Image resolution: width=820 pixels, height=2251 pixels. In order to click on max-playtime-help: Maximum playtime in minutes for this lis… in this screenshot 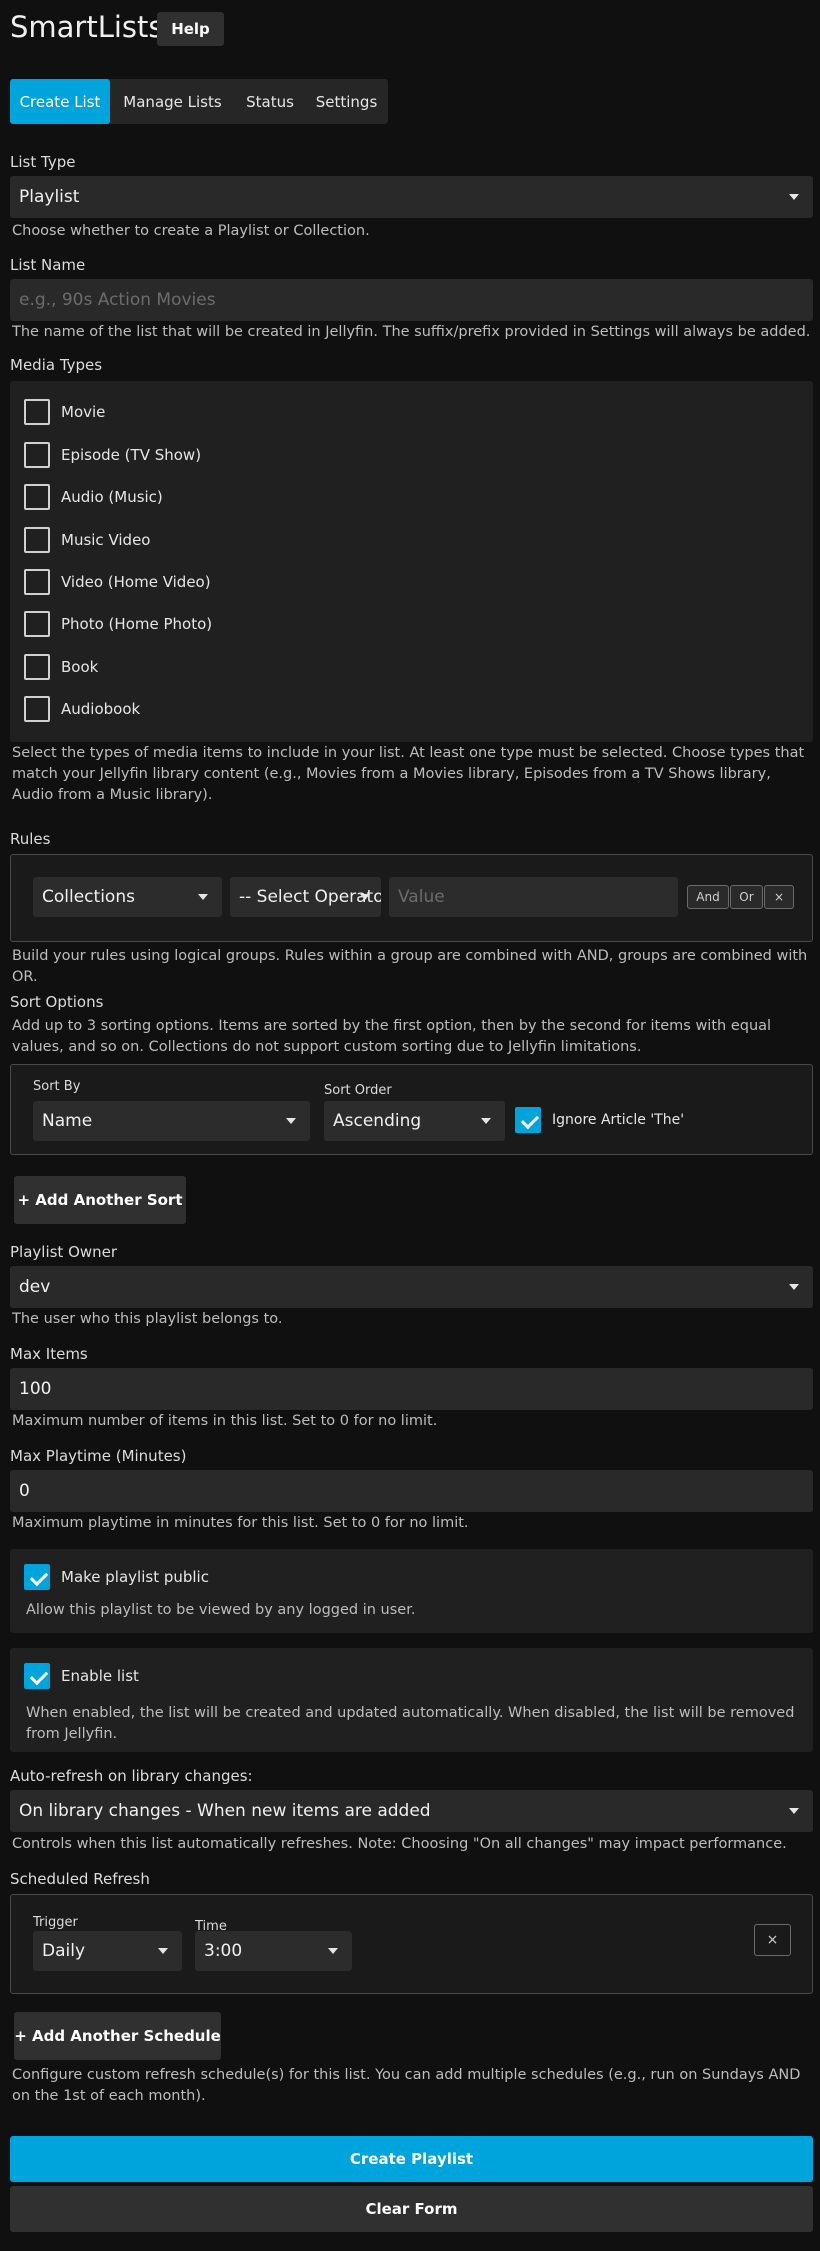, I will do `click(240, 1523)`.